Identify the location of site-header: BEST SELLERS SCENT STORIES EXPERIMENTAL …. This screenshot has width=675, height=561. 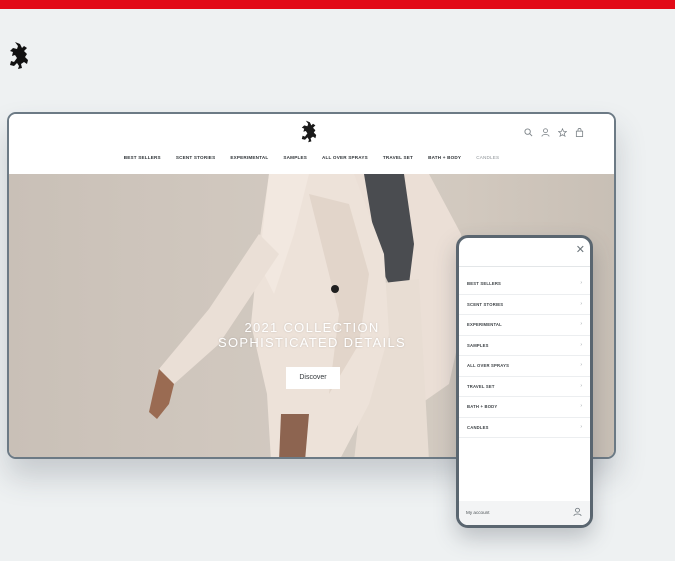
(311, 144).